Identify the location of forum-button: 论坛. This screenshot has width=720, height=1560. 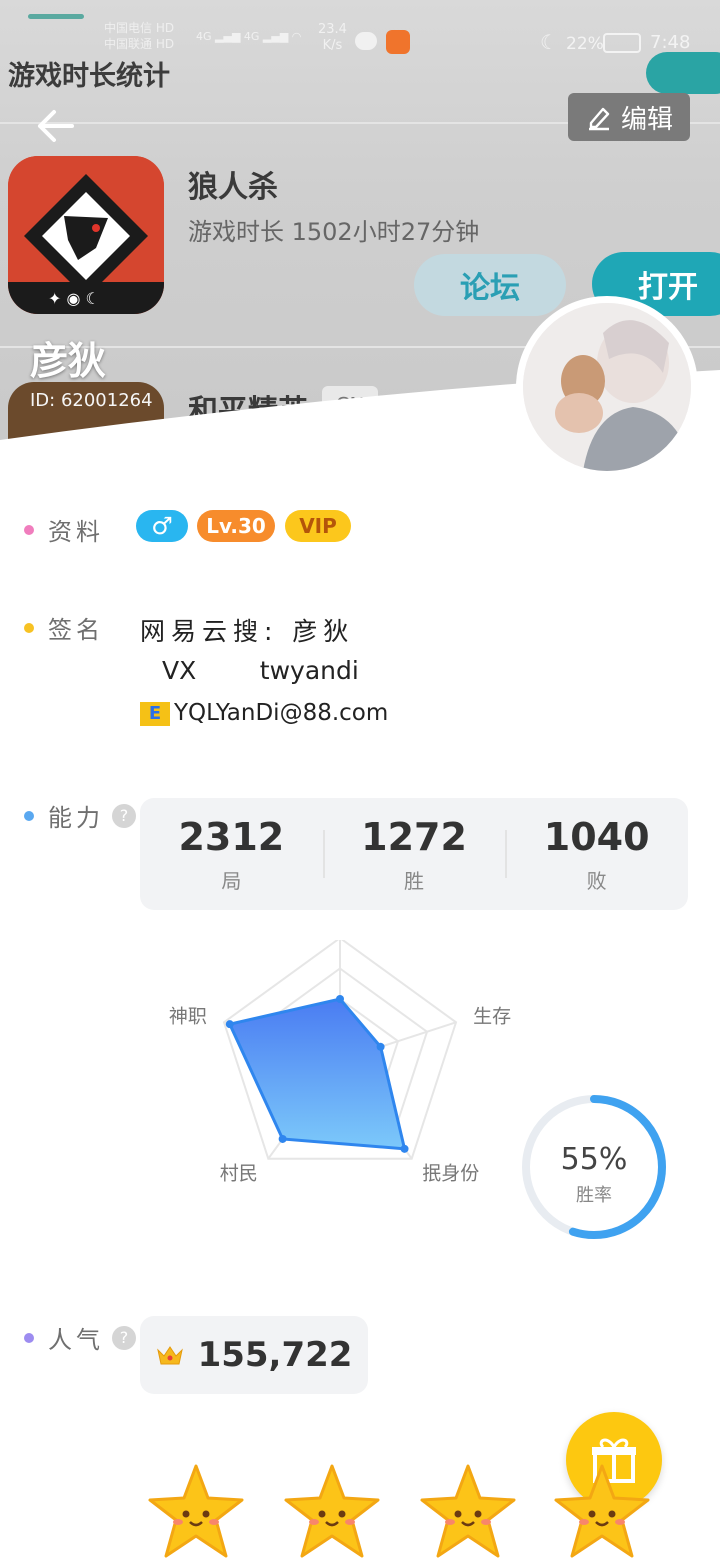
(490, 285).